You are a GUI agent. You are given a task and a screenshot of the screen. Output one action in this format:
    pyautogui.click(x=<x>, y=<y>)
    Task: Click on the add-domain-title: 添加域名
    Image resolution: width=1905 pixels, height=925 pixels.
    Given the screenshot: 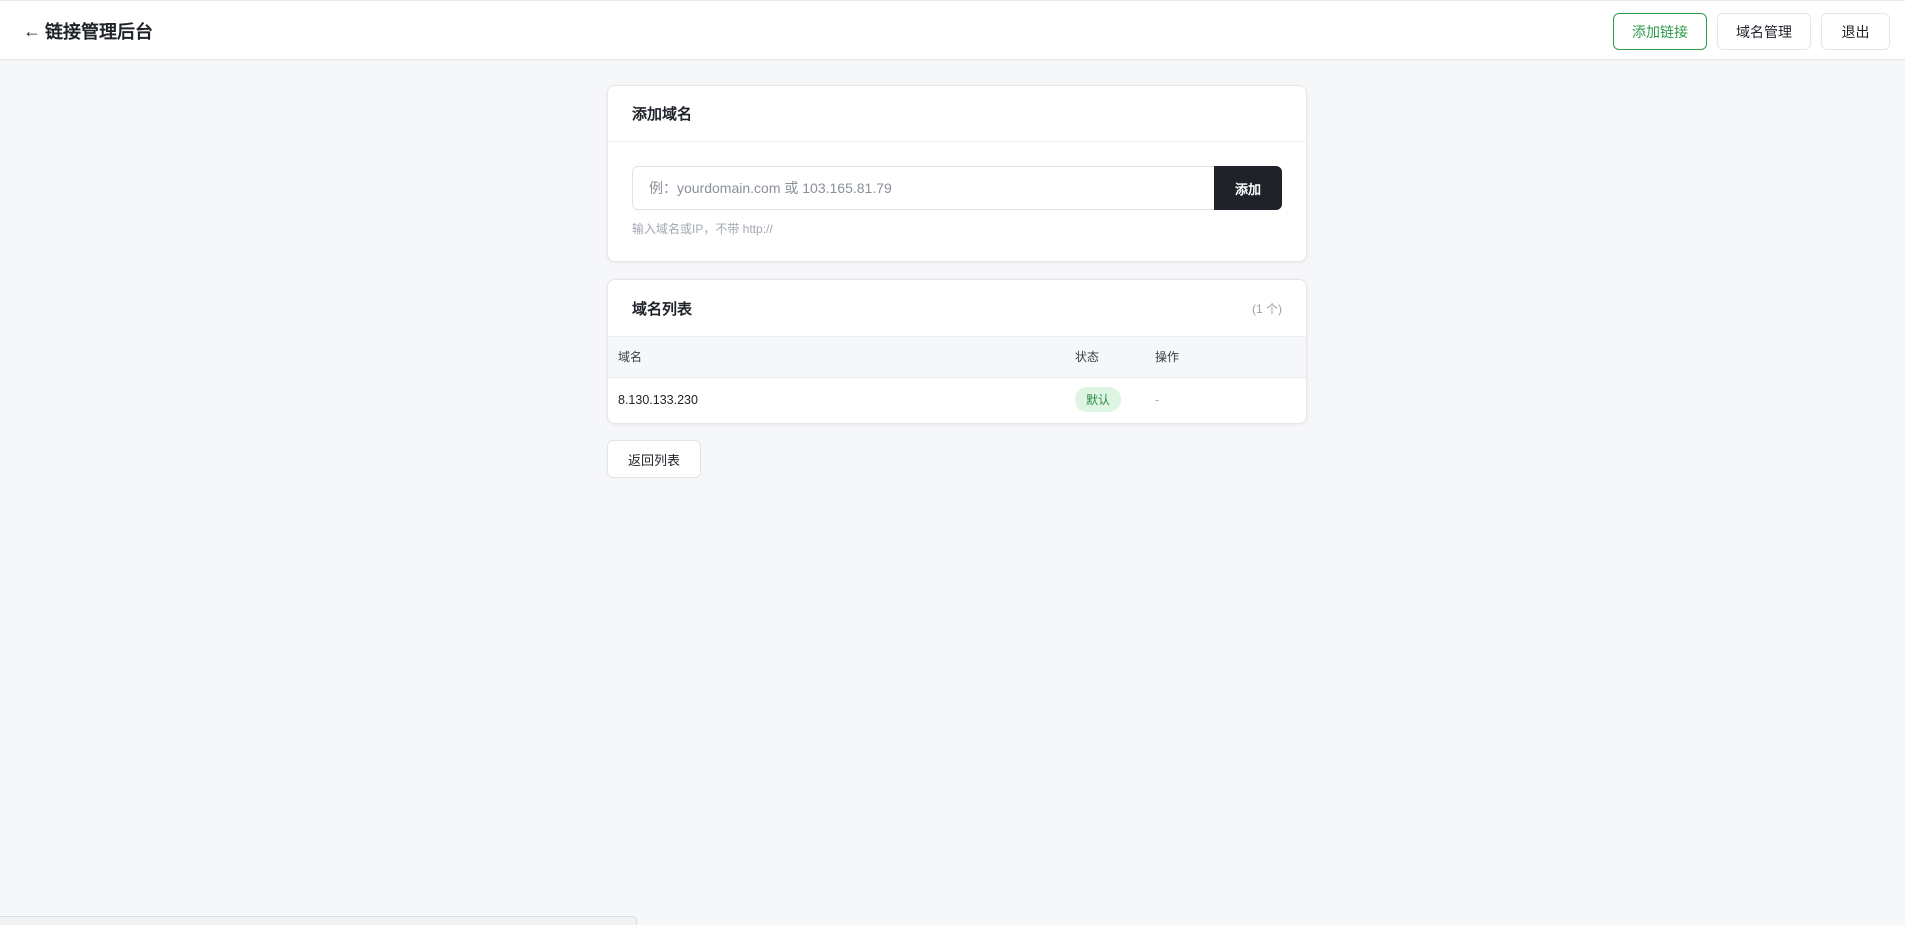 What is the action you would take?
    pyautogui.click(x=662, y=114)
    